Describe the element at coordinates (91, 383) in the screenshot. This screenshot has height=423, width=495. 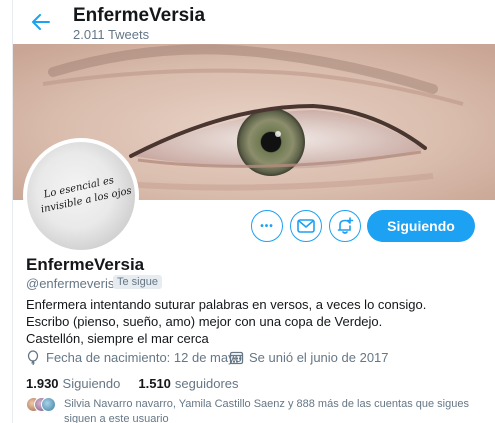
I see `following-label: Siguiendo` at that location.